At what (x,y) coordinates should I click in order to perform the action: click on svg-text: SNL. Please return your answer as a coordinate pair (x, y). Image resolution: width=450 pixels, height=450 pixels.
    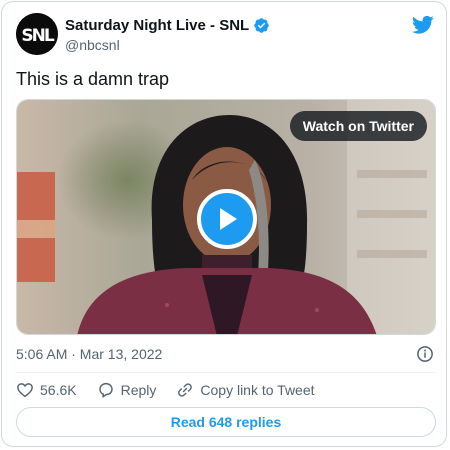
    Looking at the image, I should click on (37, 36).